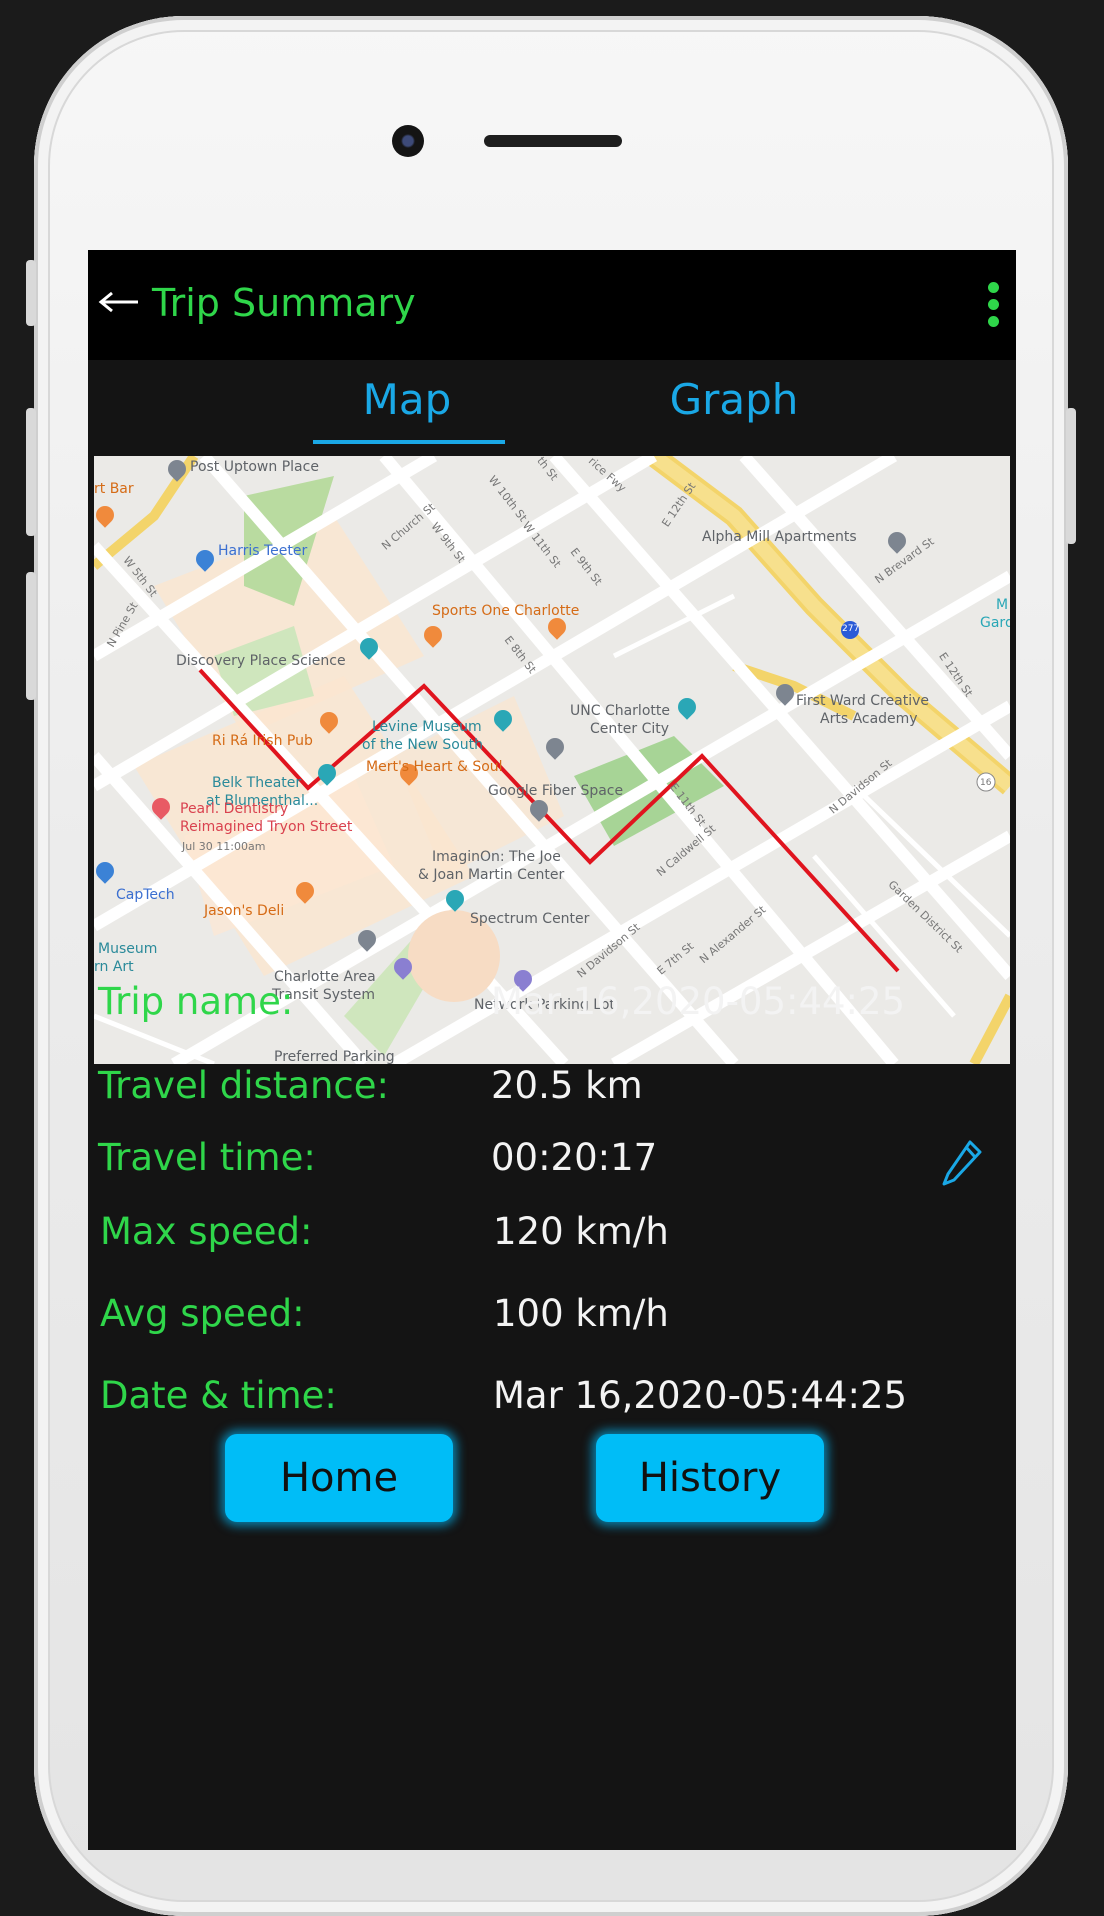 Image resolution: width=1104 pixels, height=1916 pixels. I want to click on map-label: Jul 30 11:00am, so click(224, 846).